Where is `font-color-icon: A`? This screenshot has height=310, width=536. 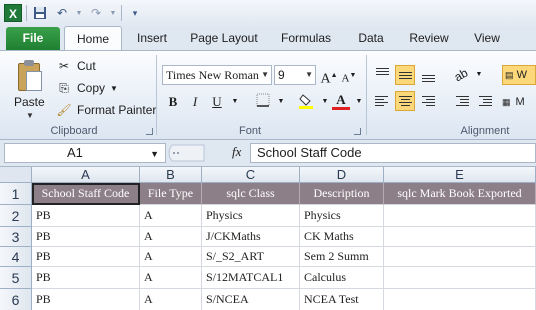
font-color-icon: A is located at coordinates (341, 100).